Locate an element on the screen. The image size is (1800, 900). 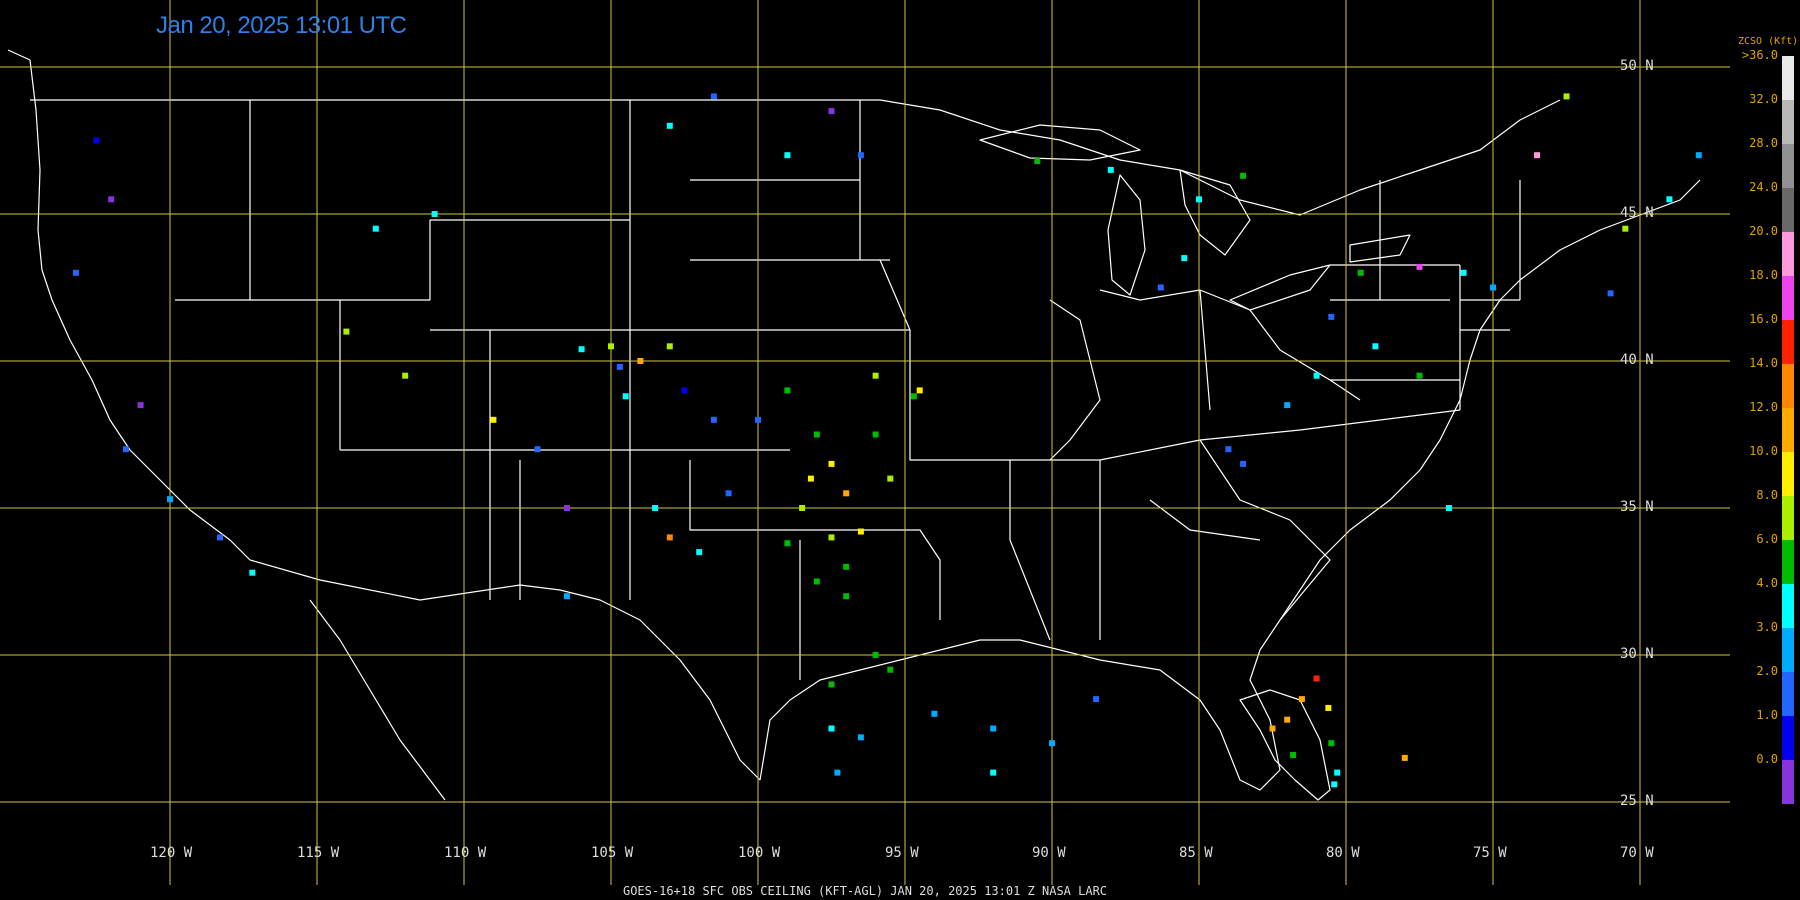
lake-huron is located at coordinates (1215, 212).